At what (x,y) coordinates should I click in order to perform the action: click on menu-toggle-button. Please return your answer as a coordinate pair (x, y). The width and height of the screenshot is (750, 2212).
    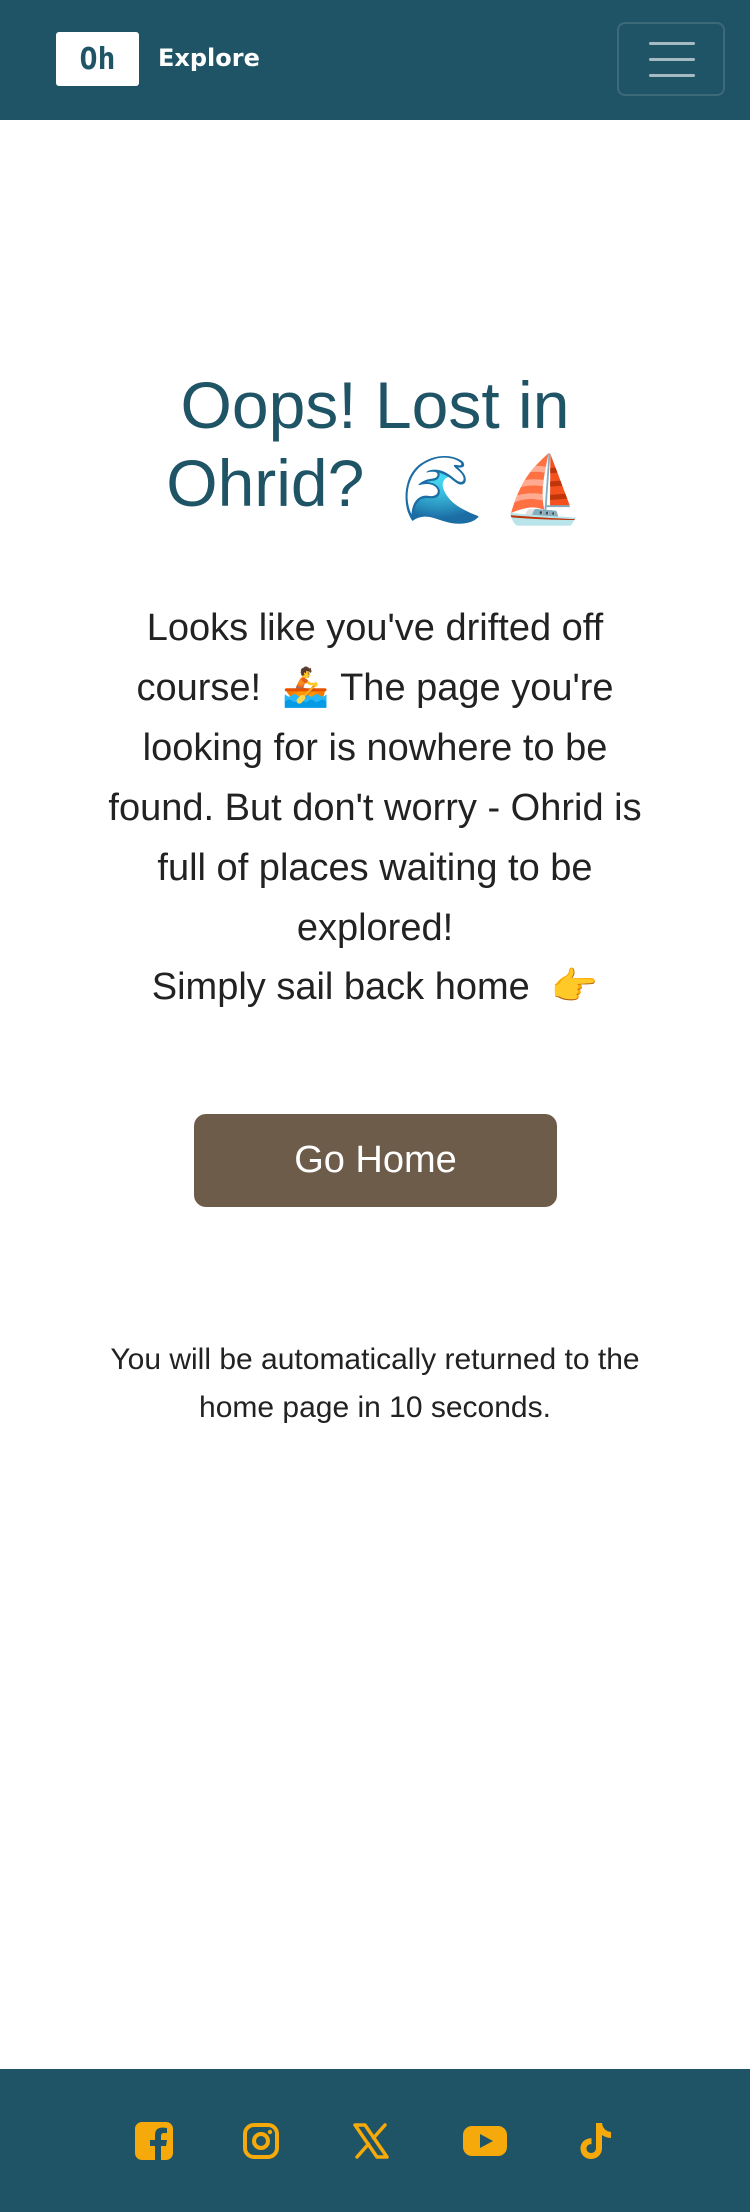
    Looking at the image, I should click on (671, 59).